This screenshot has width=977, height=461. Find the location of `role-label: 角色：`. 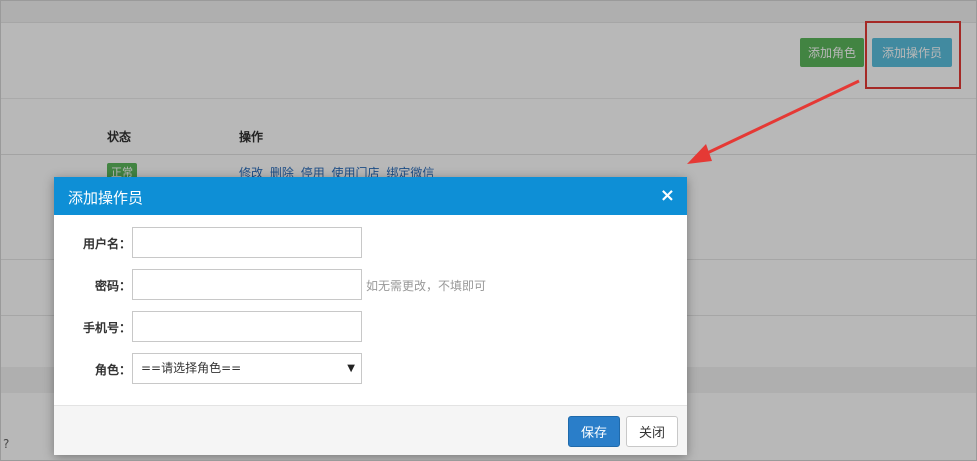

role-label: 角色： is located at coordinates (112, 370).